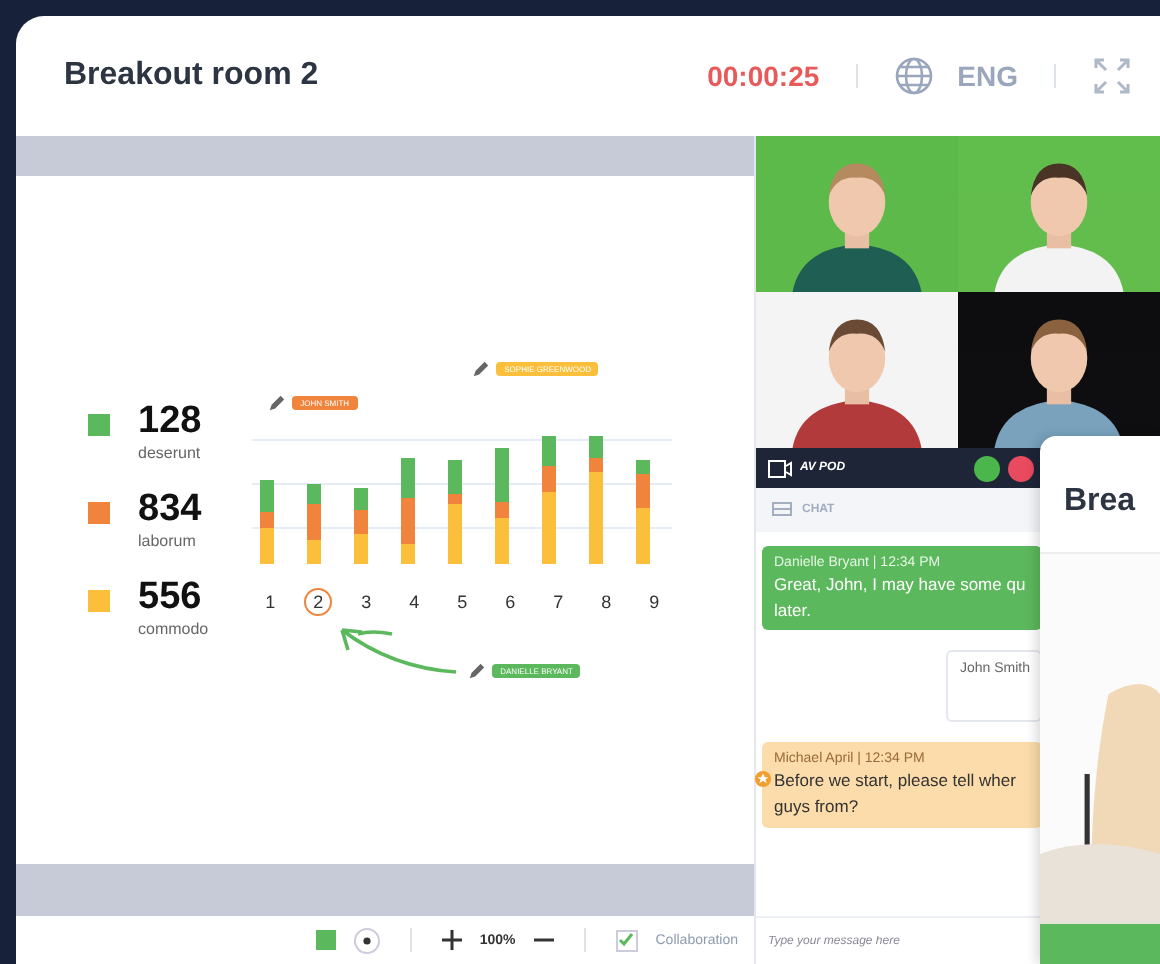 This screenshot has height=964, width=1160. I want to click on x-axis-label: 1, so click(270, 603).